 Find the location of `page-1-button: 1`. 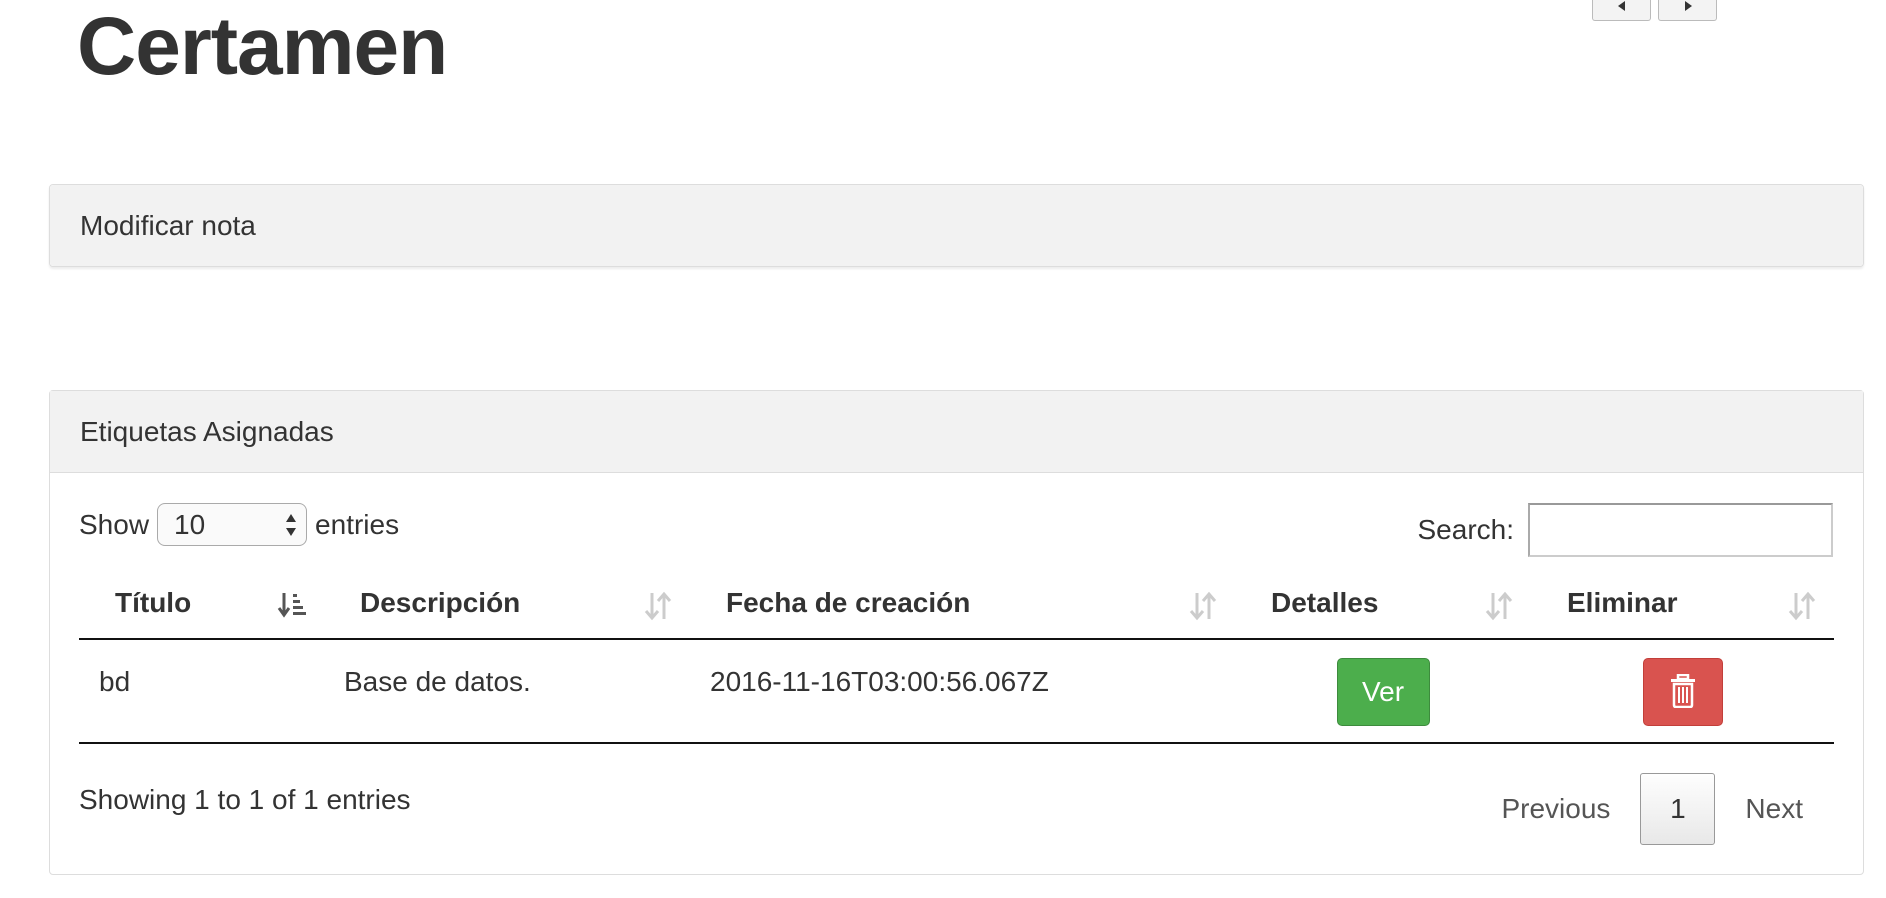

page-1-button: 1 is located at coordinates (1678, 809).